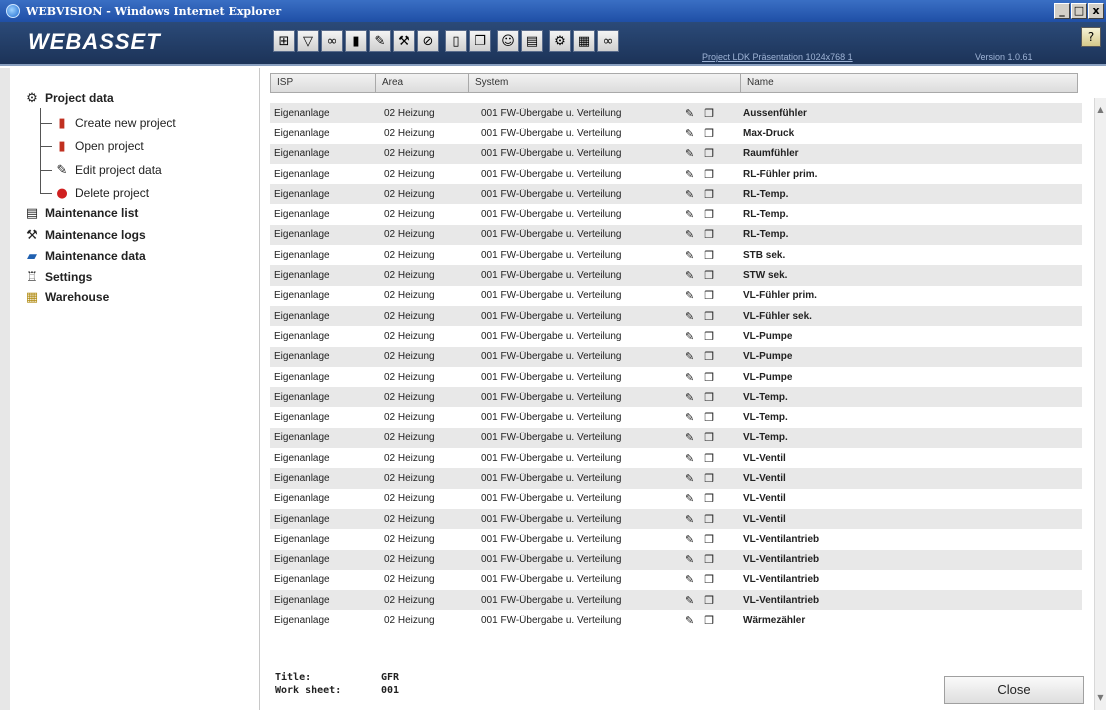  What do you see at coordinates (1062, 11) in the screenshot?
I see `minimize-button: _` at bounding box center [1062, 11].